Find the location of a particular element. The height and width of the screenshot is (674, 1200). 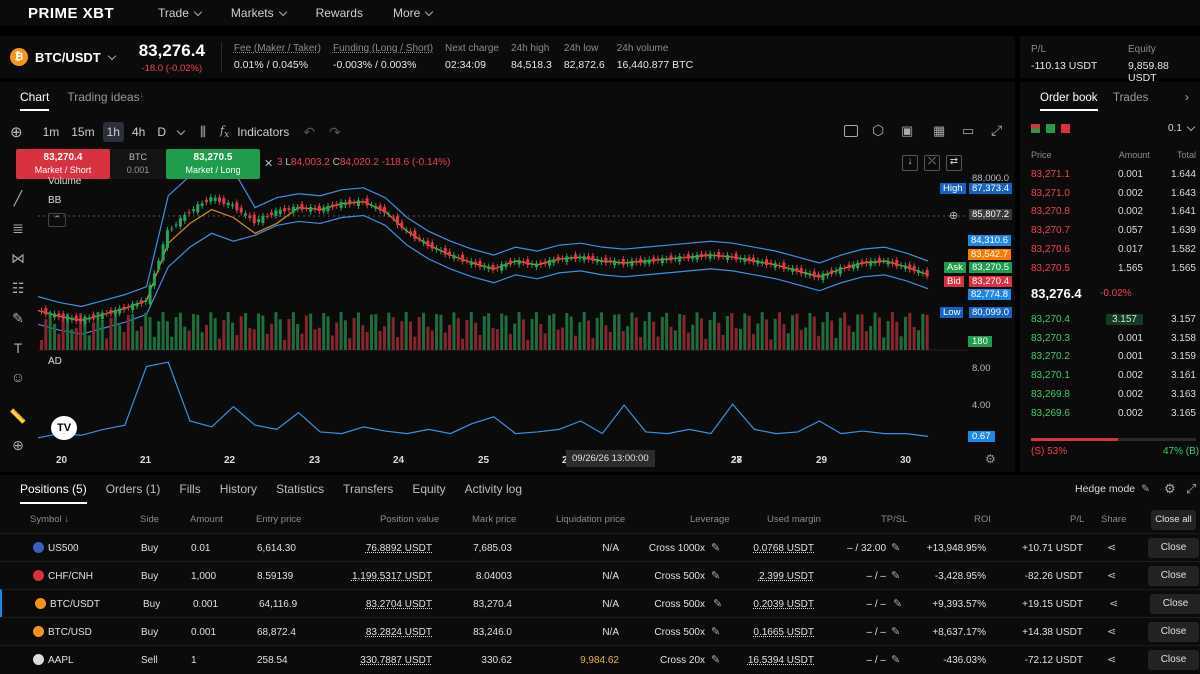

nav-trade: Trade is located at coordinates (180, 13).